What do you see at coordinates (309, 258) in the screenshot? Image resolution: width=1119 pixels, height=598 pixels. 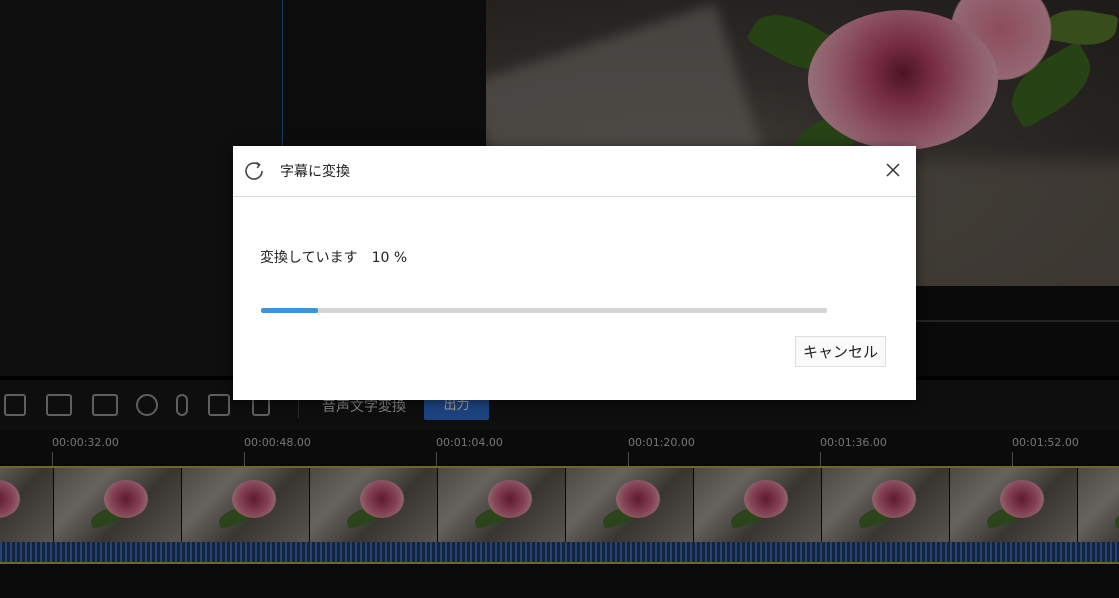 I see `status-text: 変換しています` at bounding box center [309, 258].